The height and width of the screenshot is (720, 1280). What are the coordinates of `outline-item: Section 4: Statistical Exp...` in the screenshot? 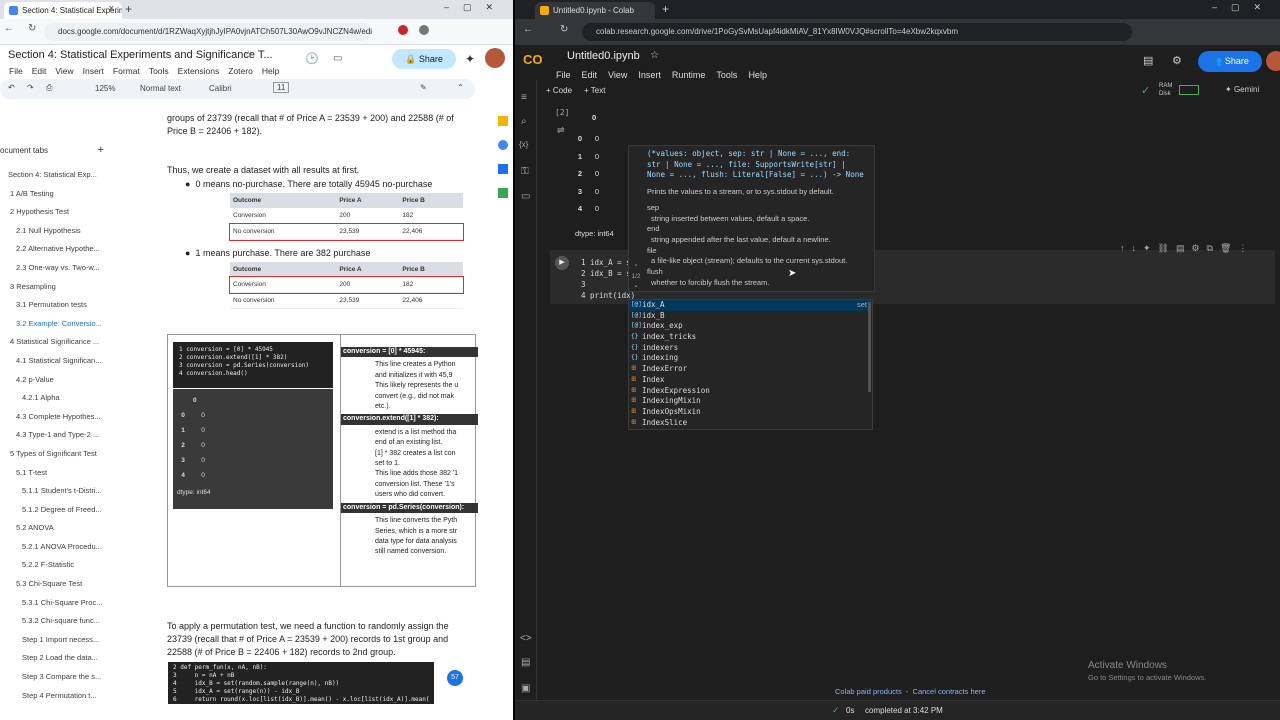 It's located at (59, 175).